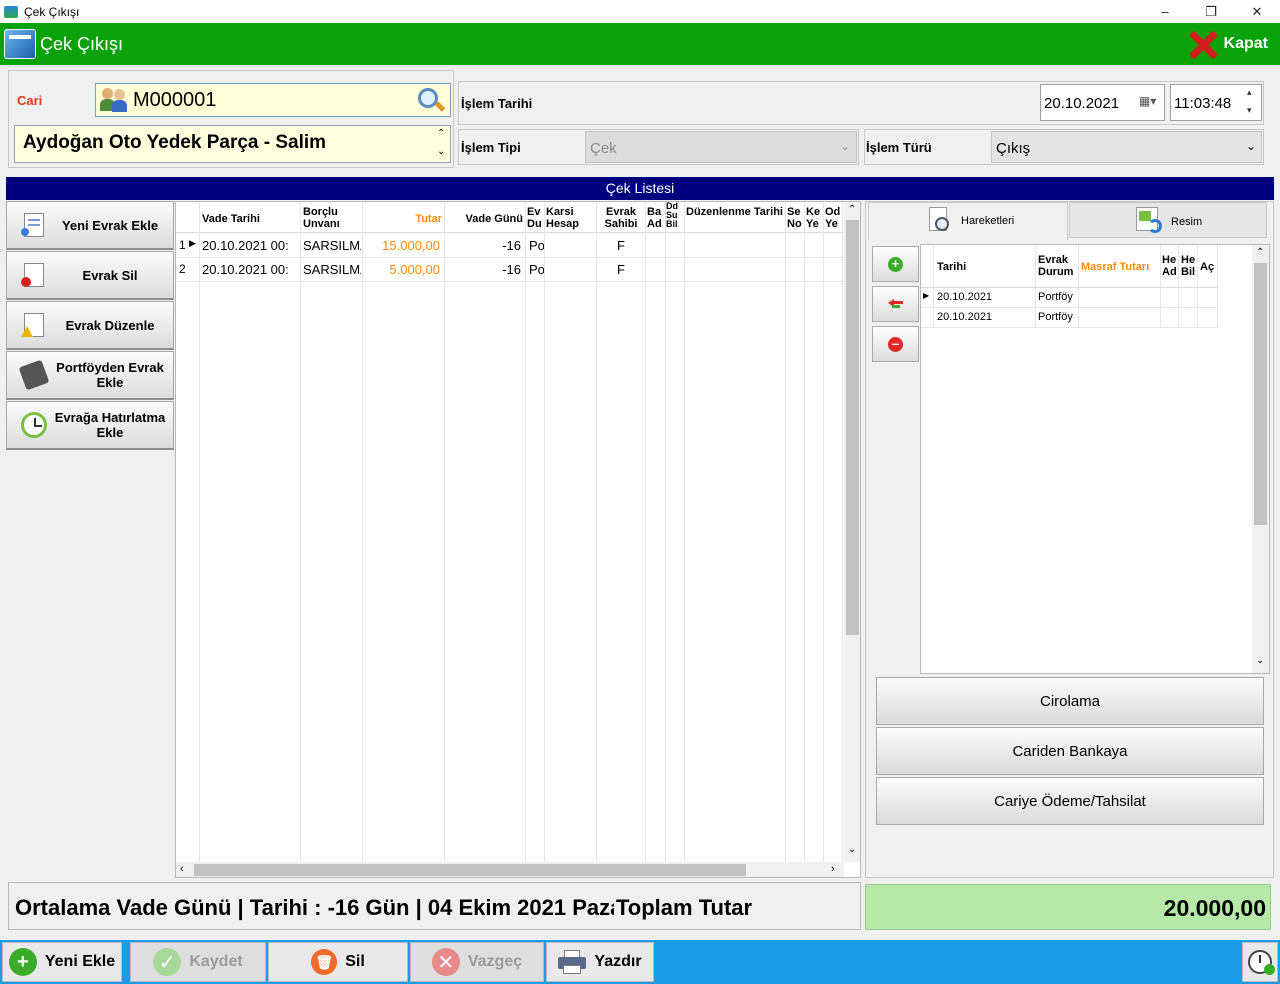 The height and width of the screenshot is (984, 1280). What do you see at coordinates (895, 304) in the screenshot?
I see `transfer-move-button` at bounding box center [895, 304].